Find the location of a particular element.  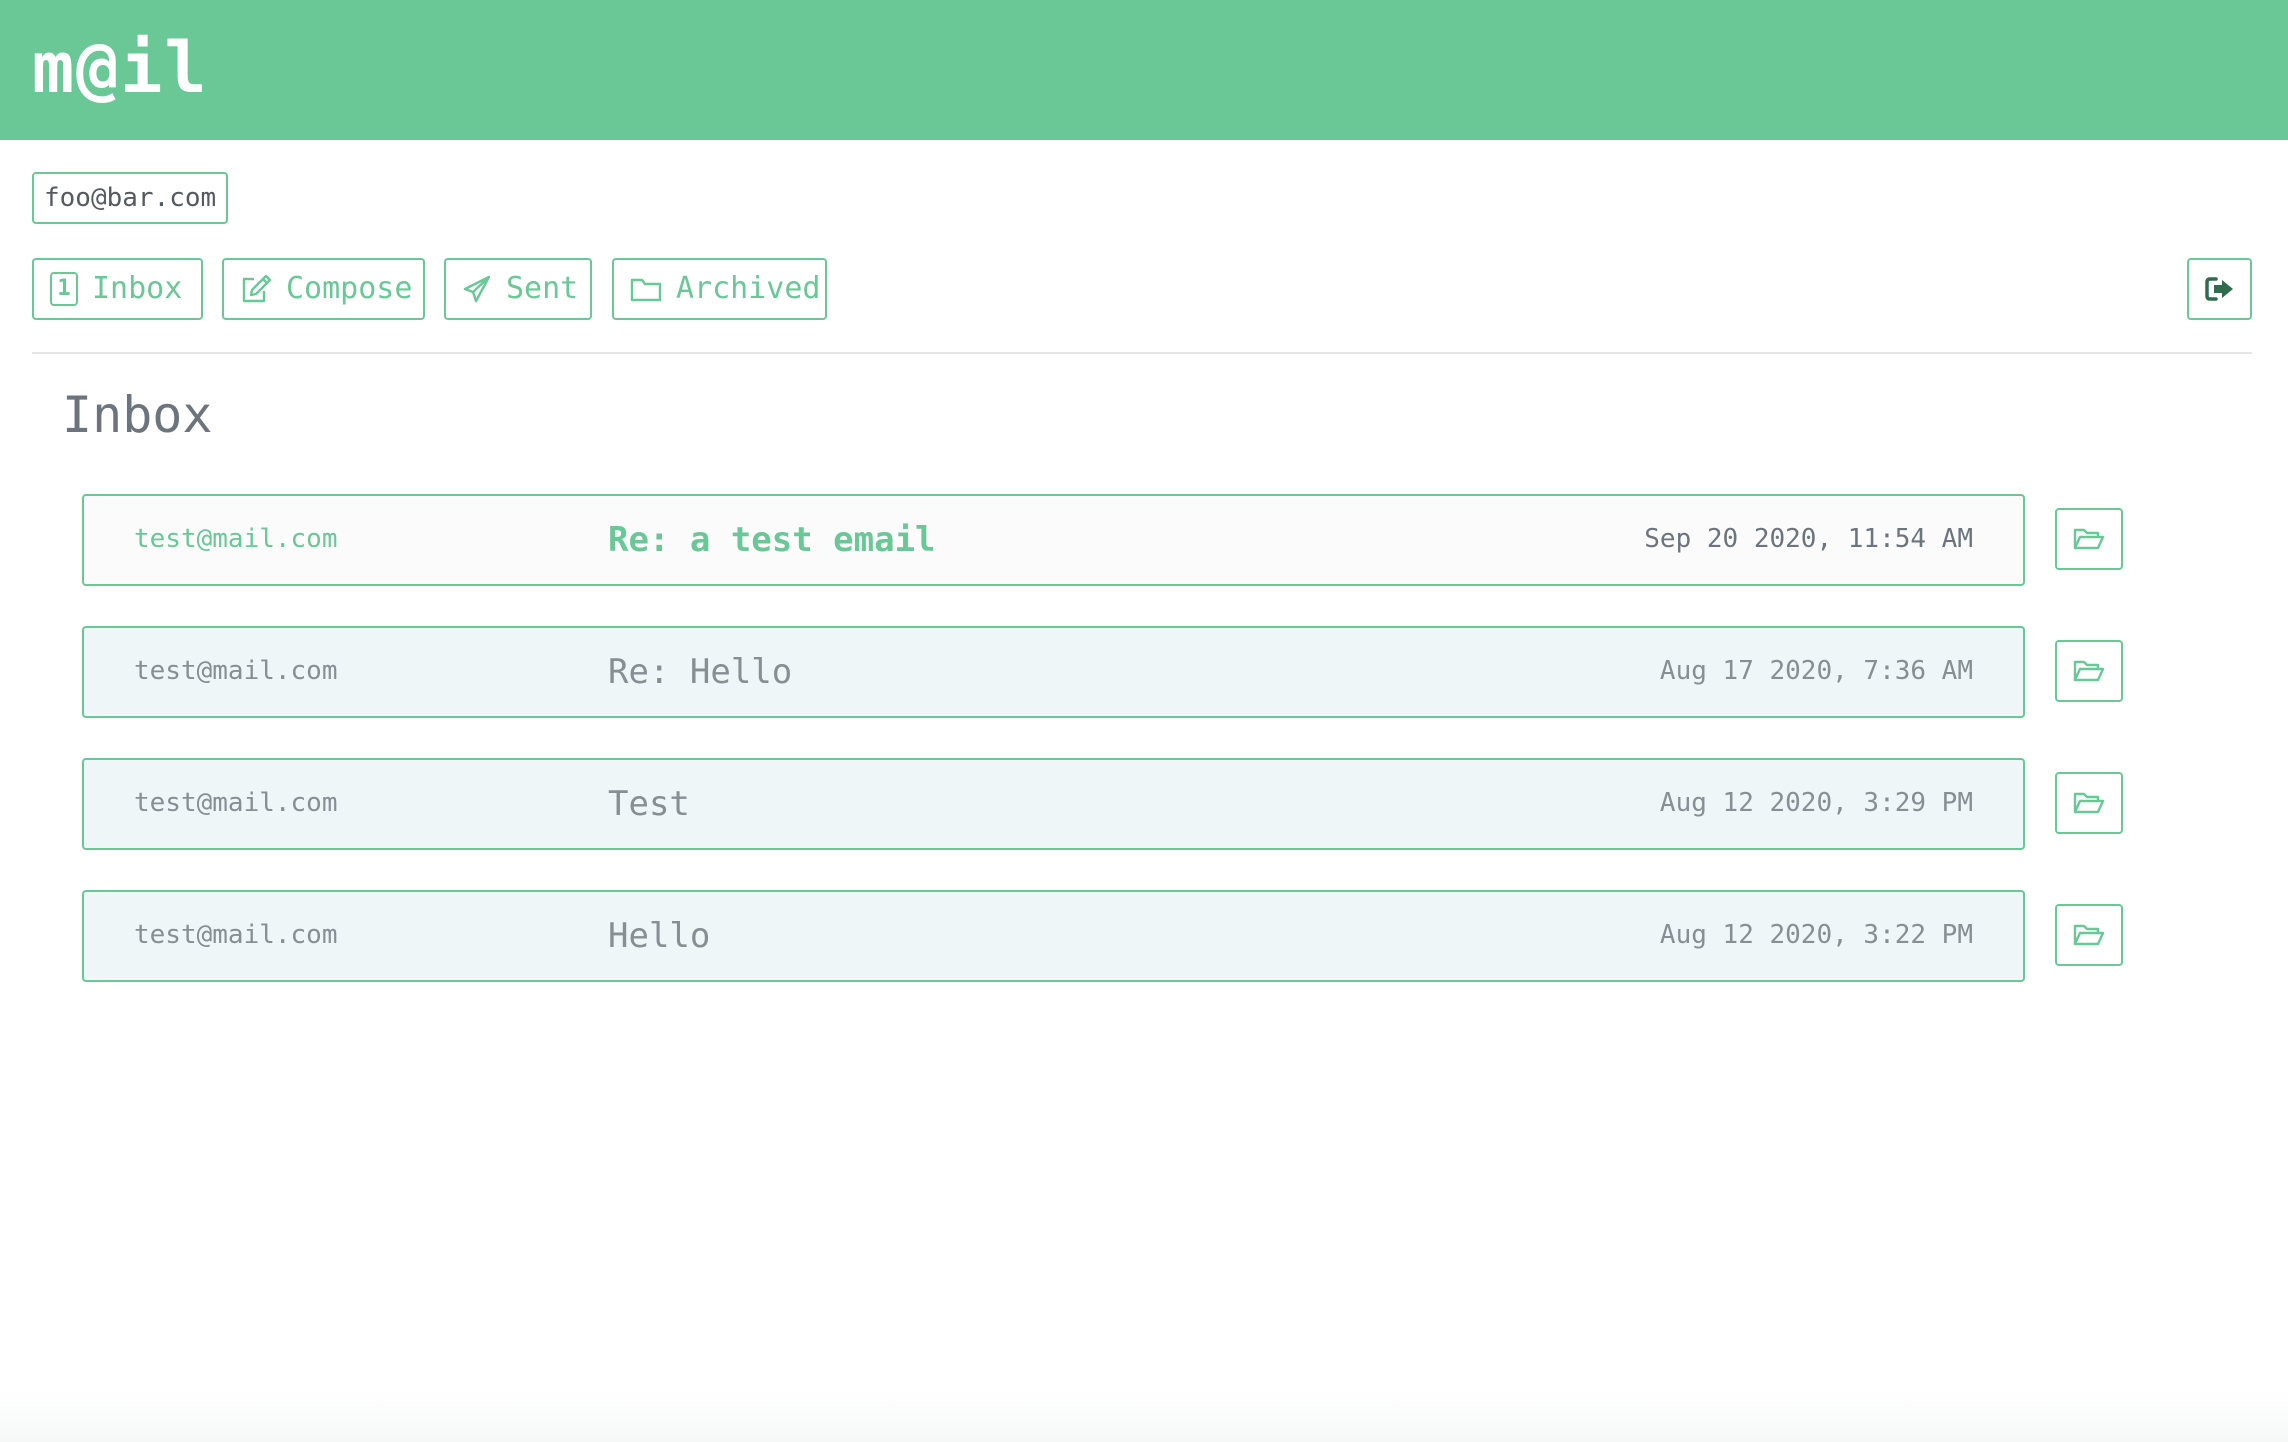

app-header: m@il is located at coordinates (1144, 70).